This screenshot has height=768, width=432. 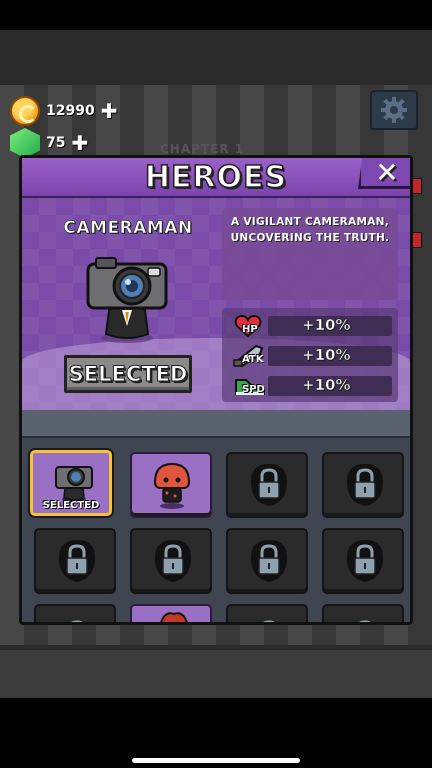 I want to click on roster-header-strip, so click(x=216, y=424).